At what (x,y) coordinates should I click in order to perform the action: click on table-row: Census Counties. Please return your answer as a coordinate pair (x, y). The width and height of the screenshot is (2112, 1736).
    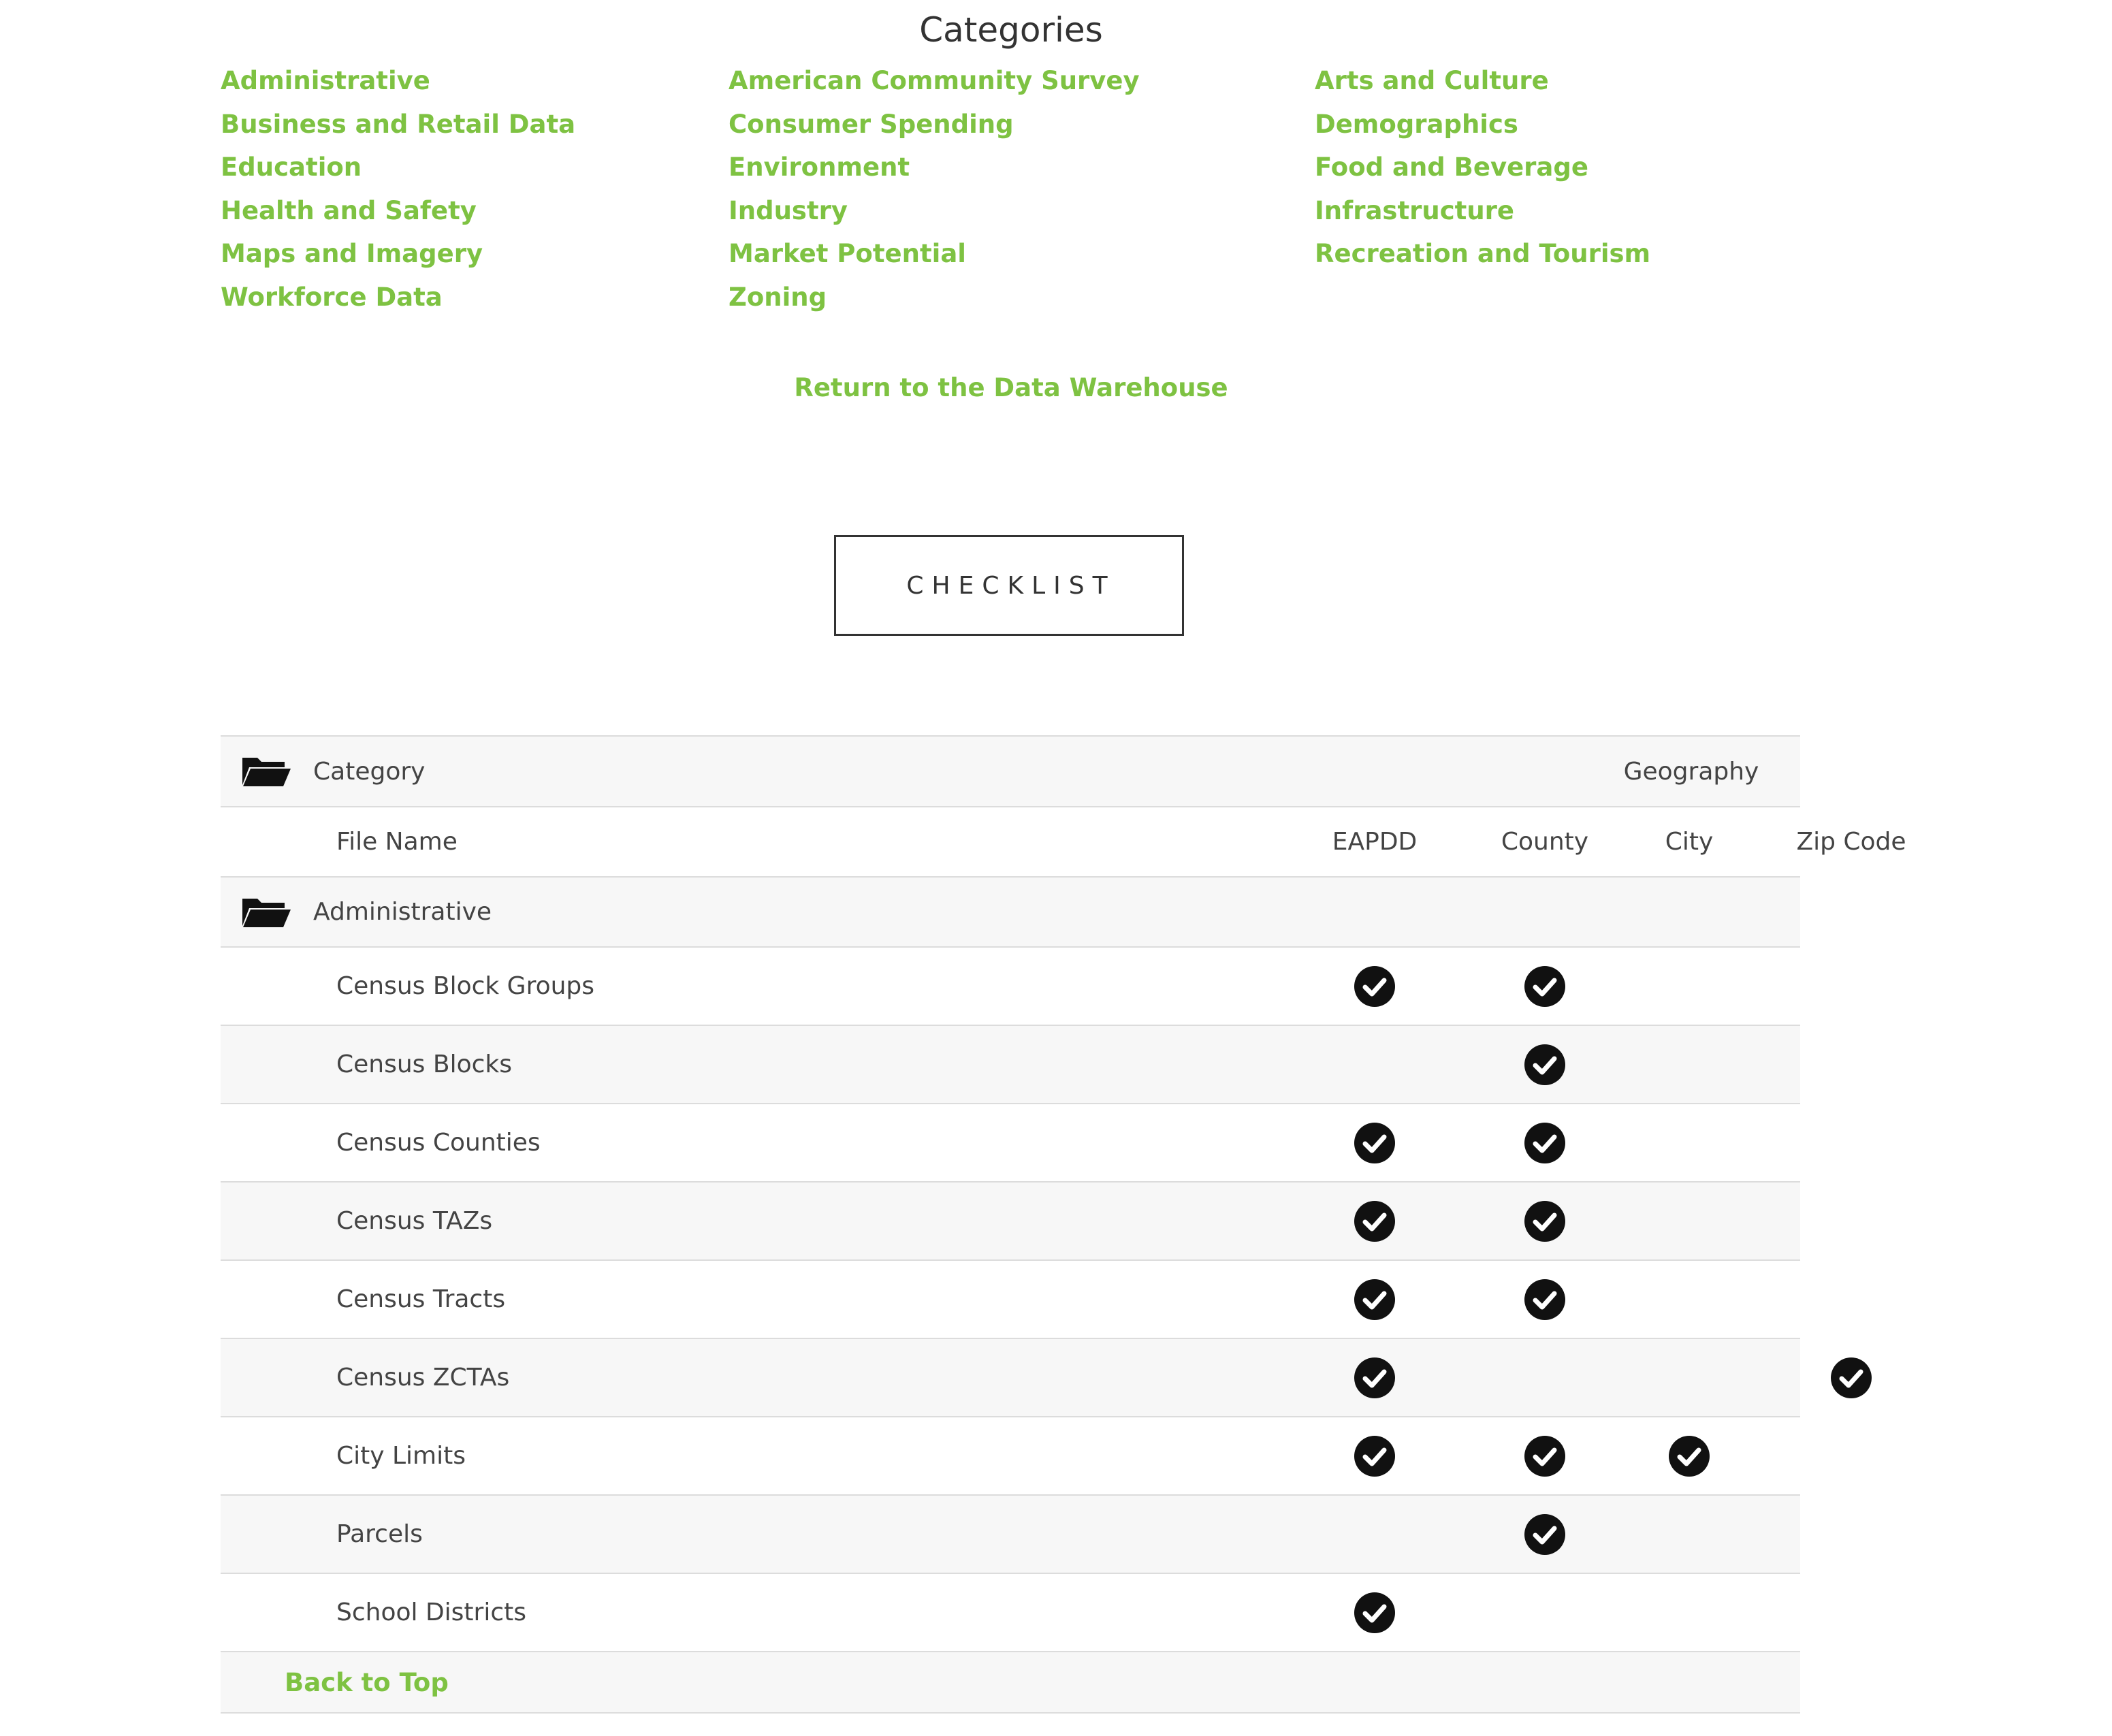
    Looking at the image, I should click on (1010, 1143).